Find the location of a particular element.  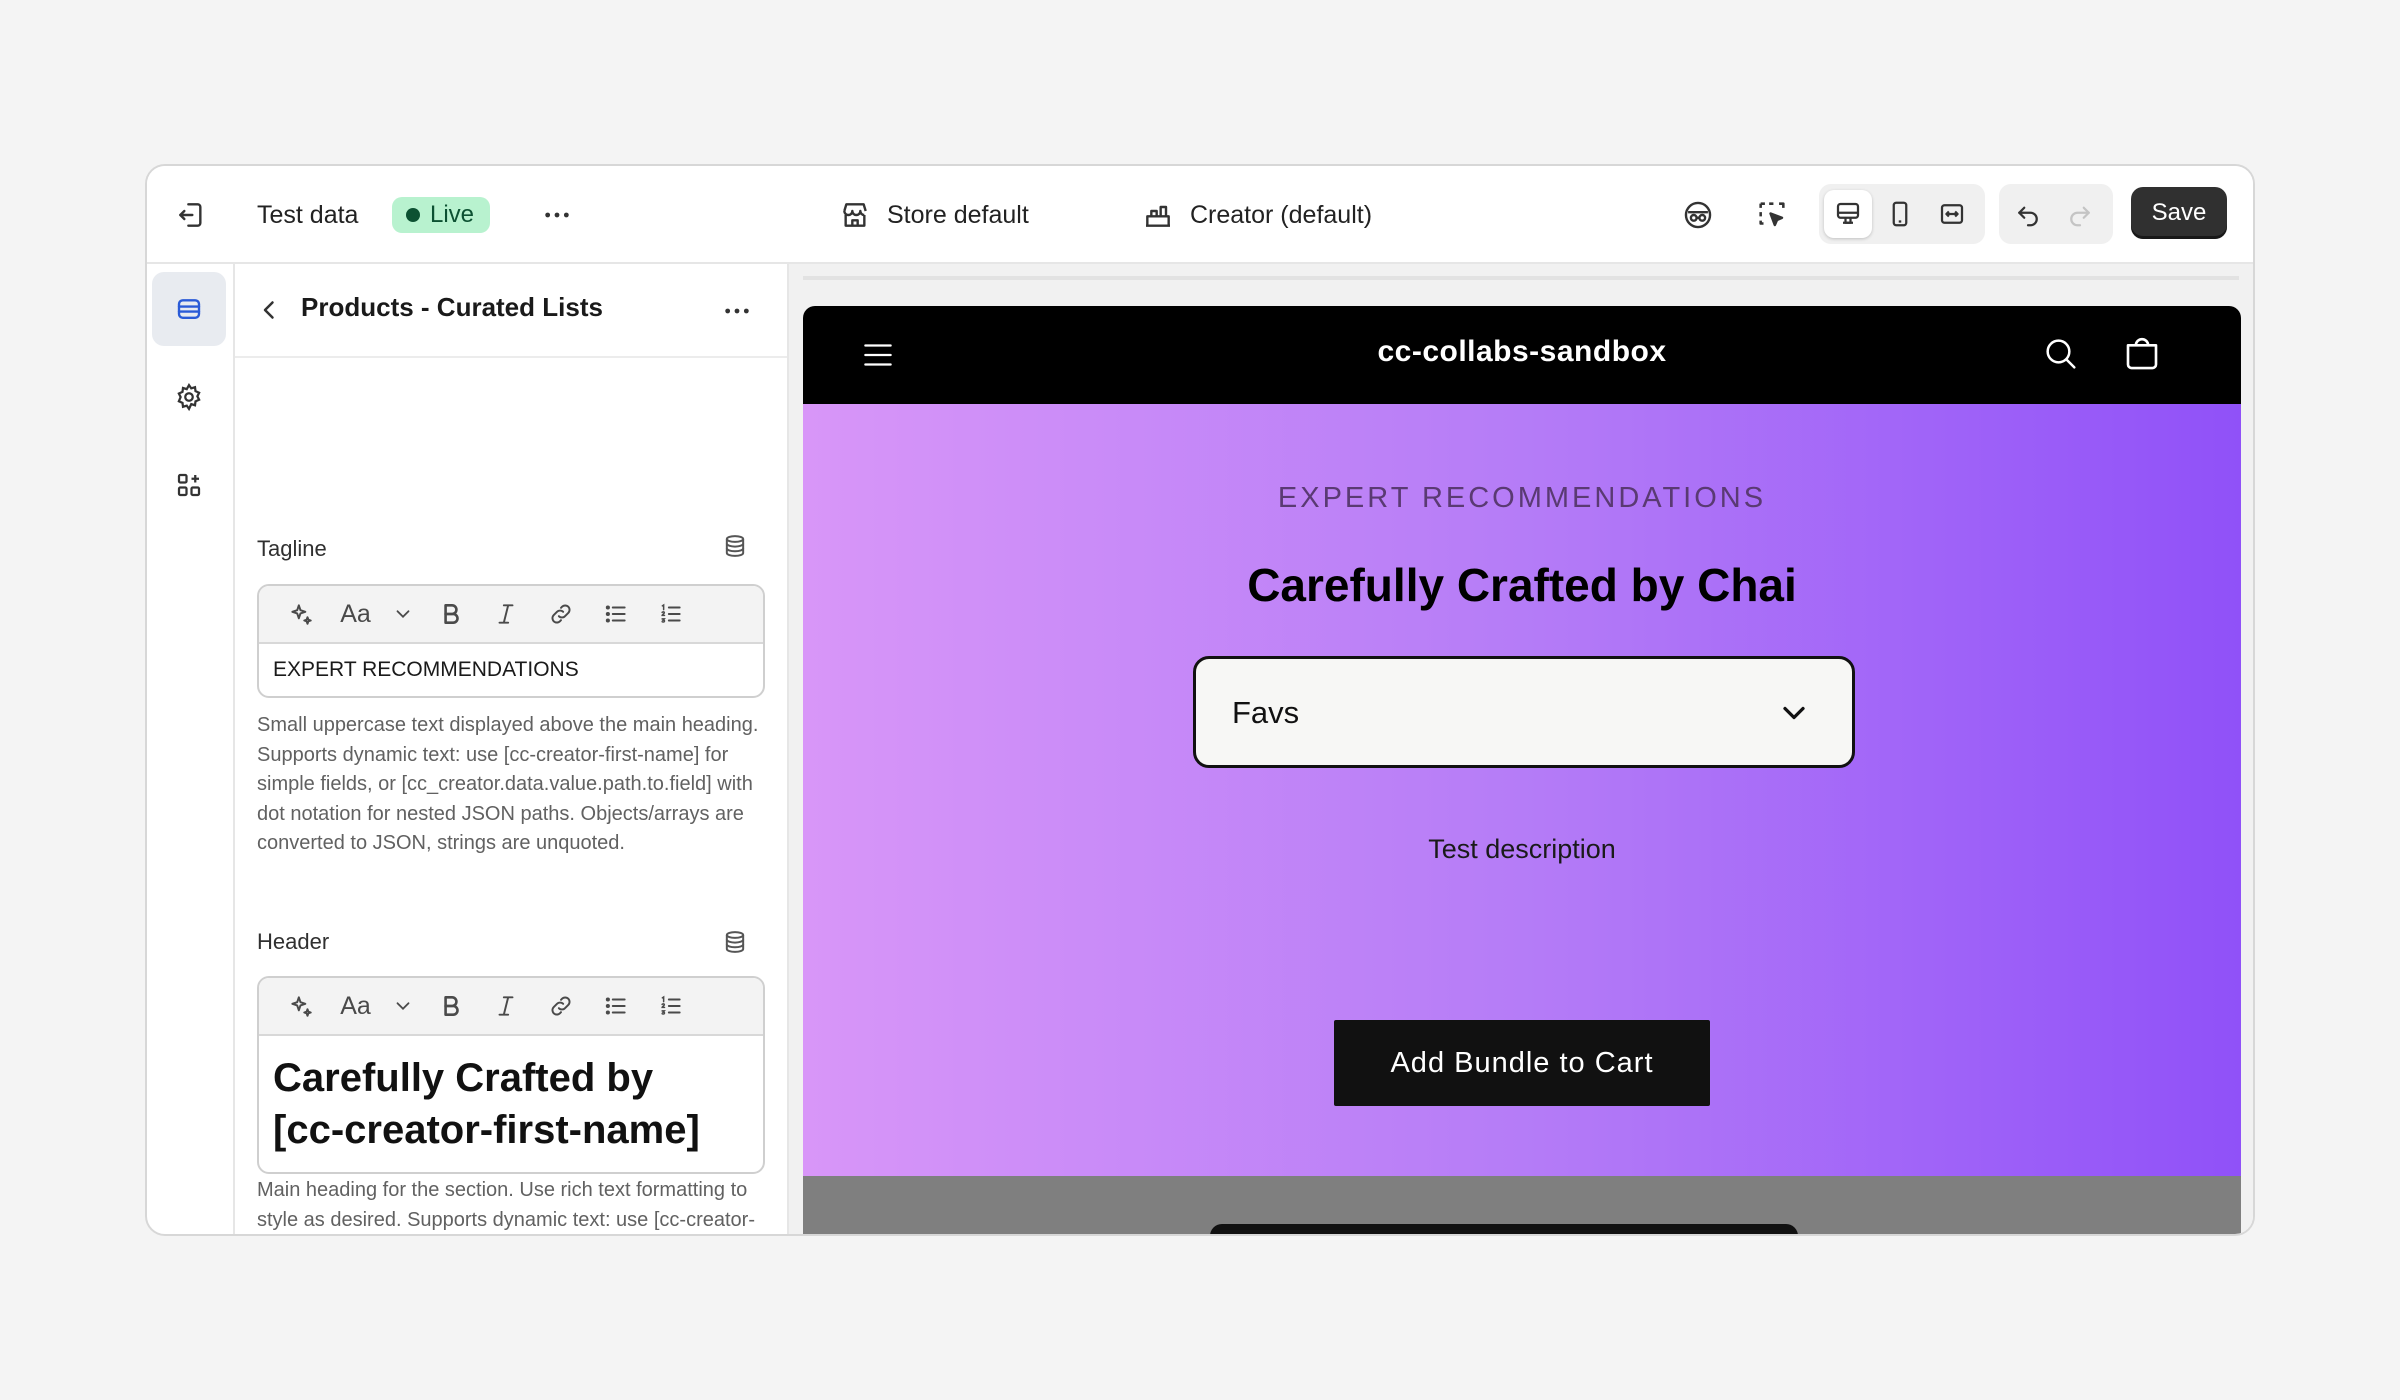

search-icon is located at coordinates (2061, 354).